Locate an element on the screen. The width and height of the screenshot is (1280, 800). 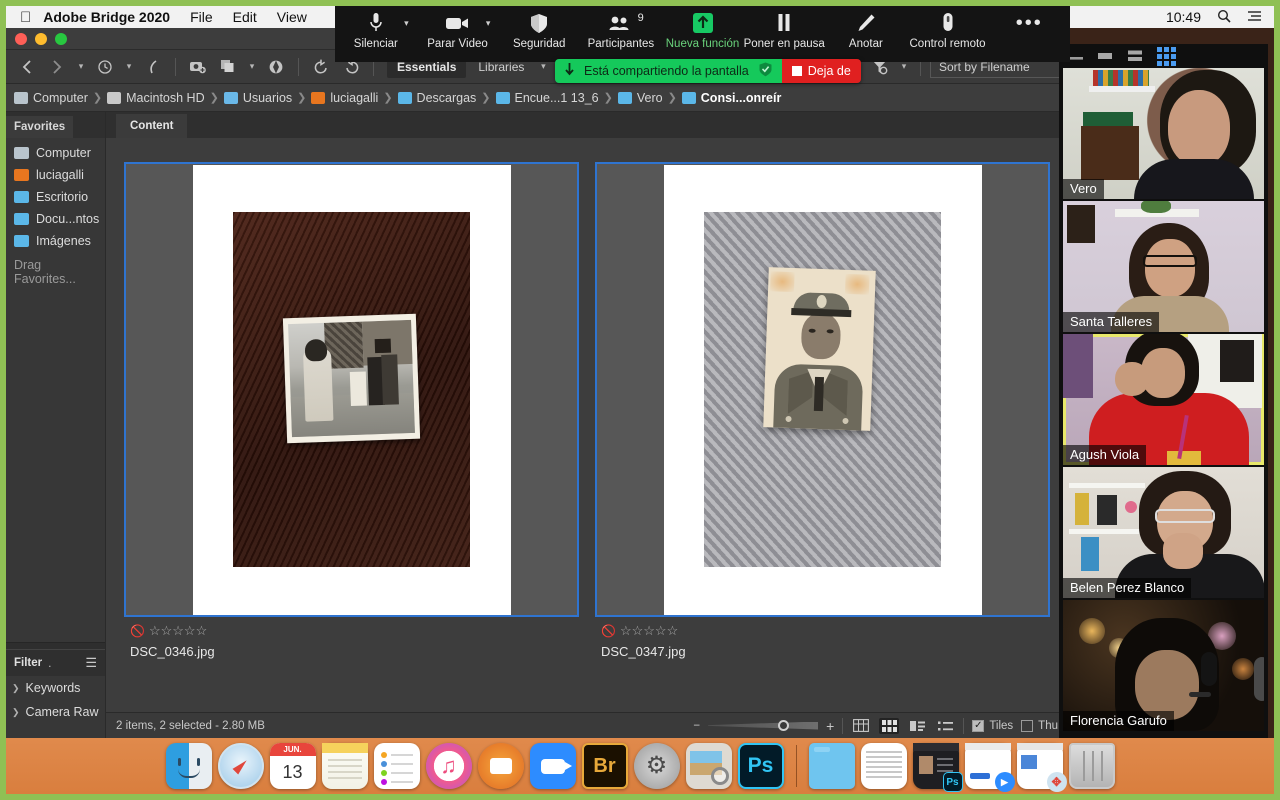
thumbnails-checkbox: ✓ is located at coordinates (1027, 725).